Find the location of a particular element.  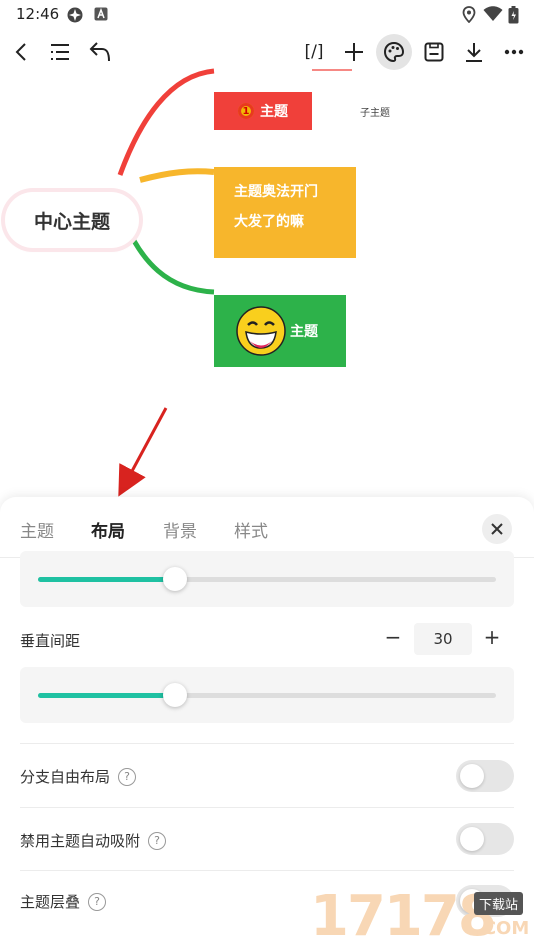

disable-snap-row: 禁用主题自动吸附 ? is located at coordinates (93, 840).